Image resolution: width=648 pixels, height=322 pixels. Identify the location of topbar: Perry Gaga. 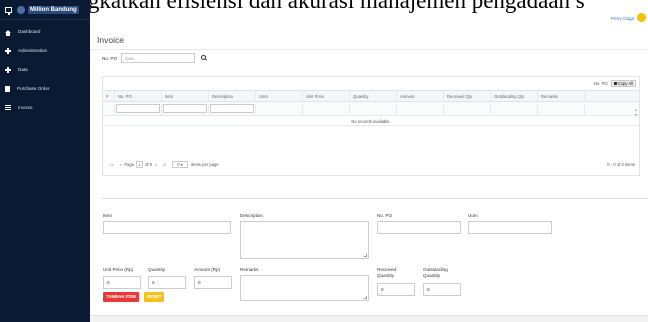
(369, 21).